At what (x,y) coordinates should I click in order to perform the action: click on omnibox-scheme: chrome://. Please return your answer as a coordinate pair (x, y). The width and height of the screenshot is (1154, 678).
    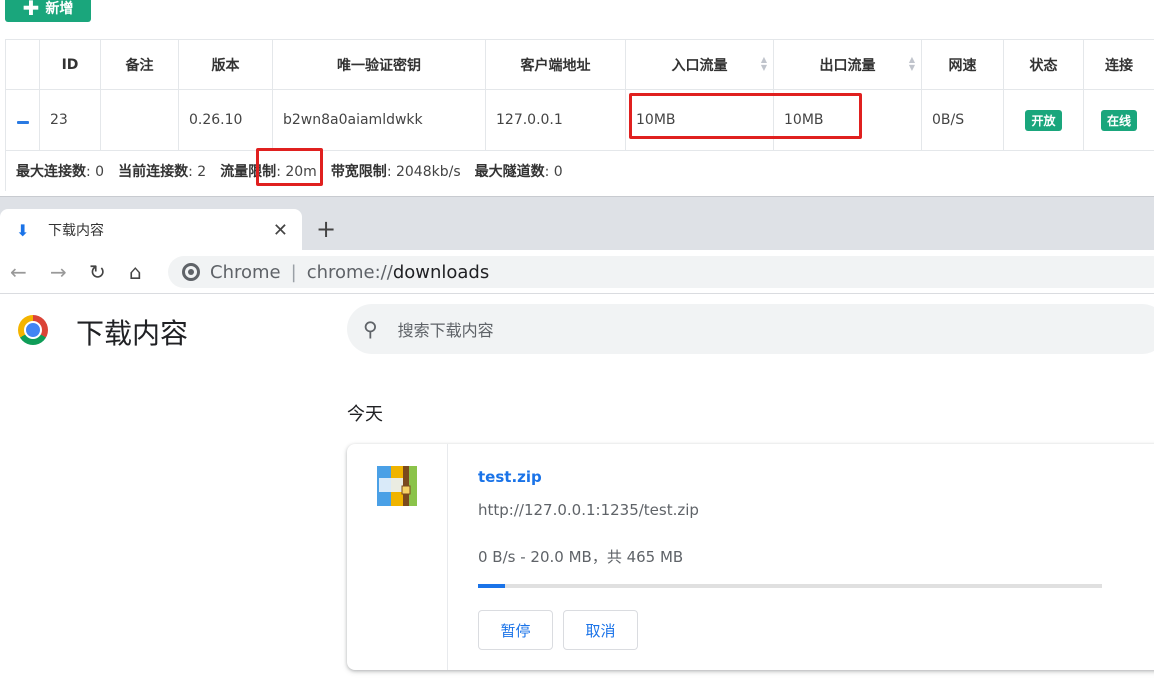
    Looking at the image, I should click on (349, 272).